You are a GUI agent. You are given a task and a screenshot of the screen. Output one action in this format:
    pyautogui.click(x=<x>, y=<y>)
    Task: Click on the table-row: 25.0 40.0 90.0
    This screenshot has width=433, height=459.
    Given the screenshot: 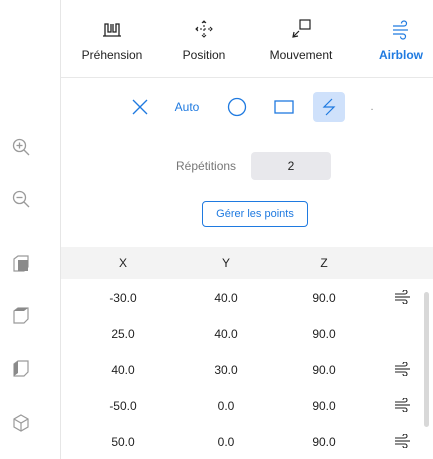 What is the action you would take?
    pyautogui.click(x=247, y=334)
    